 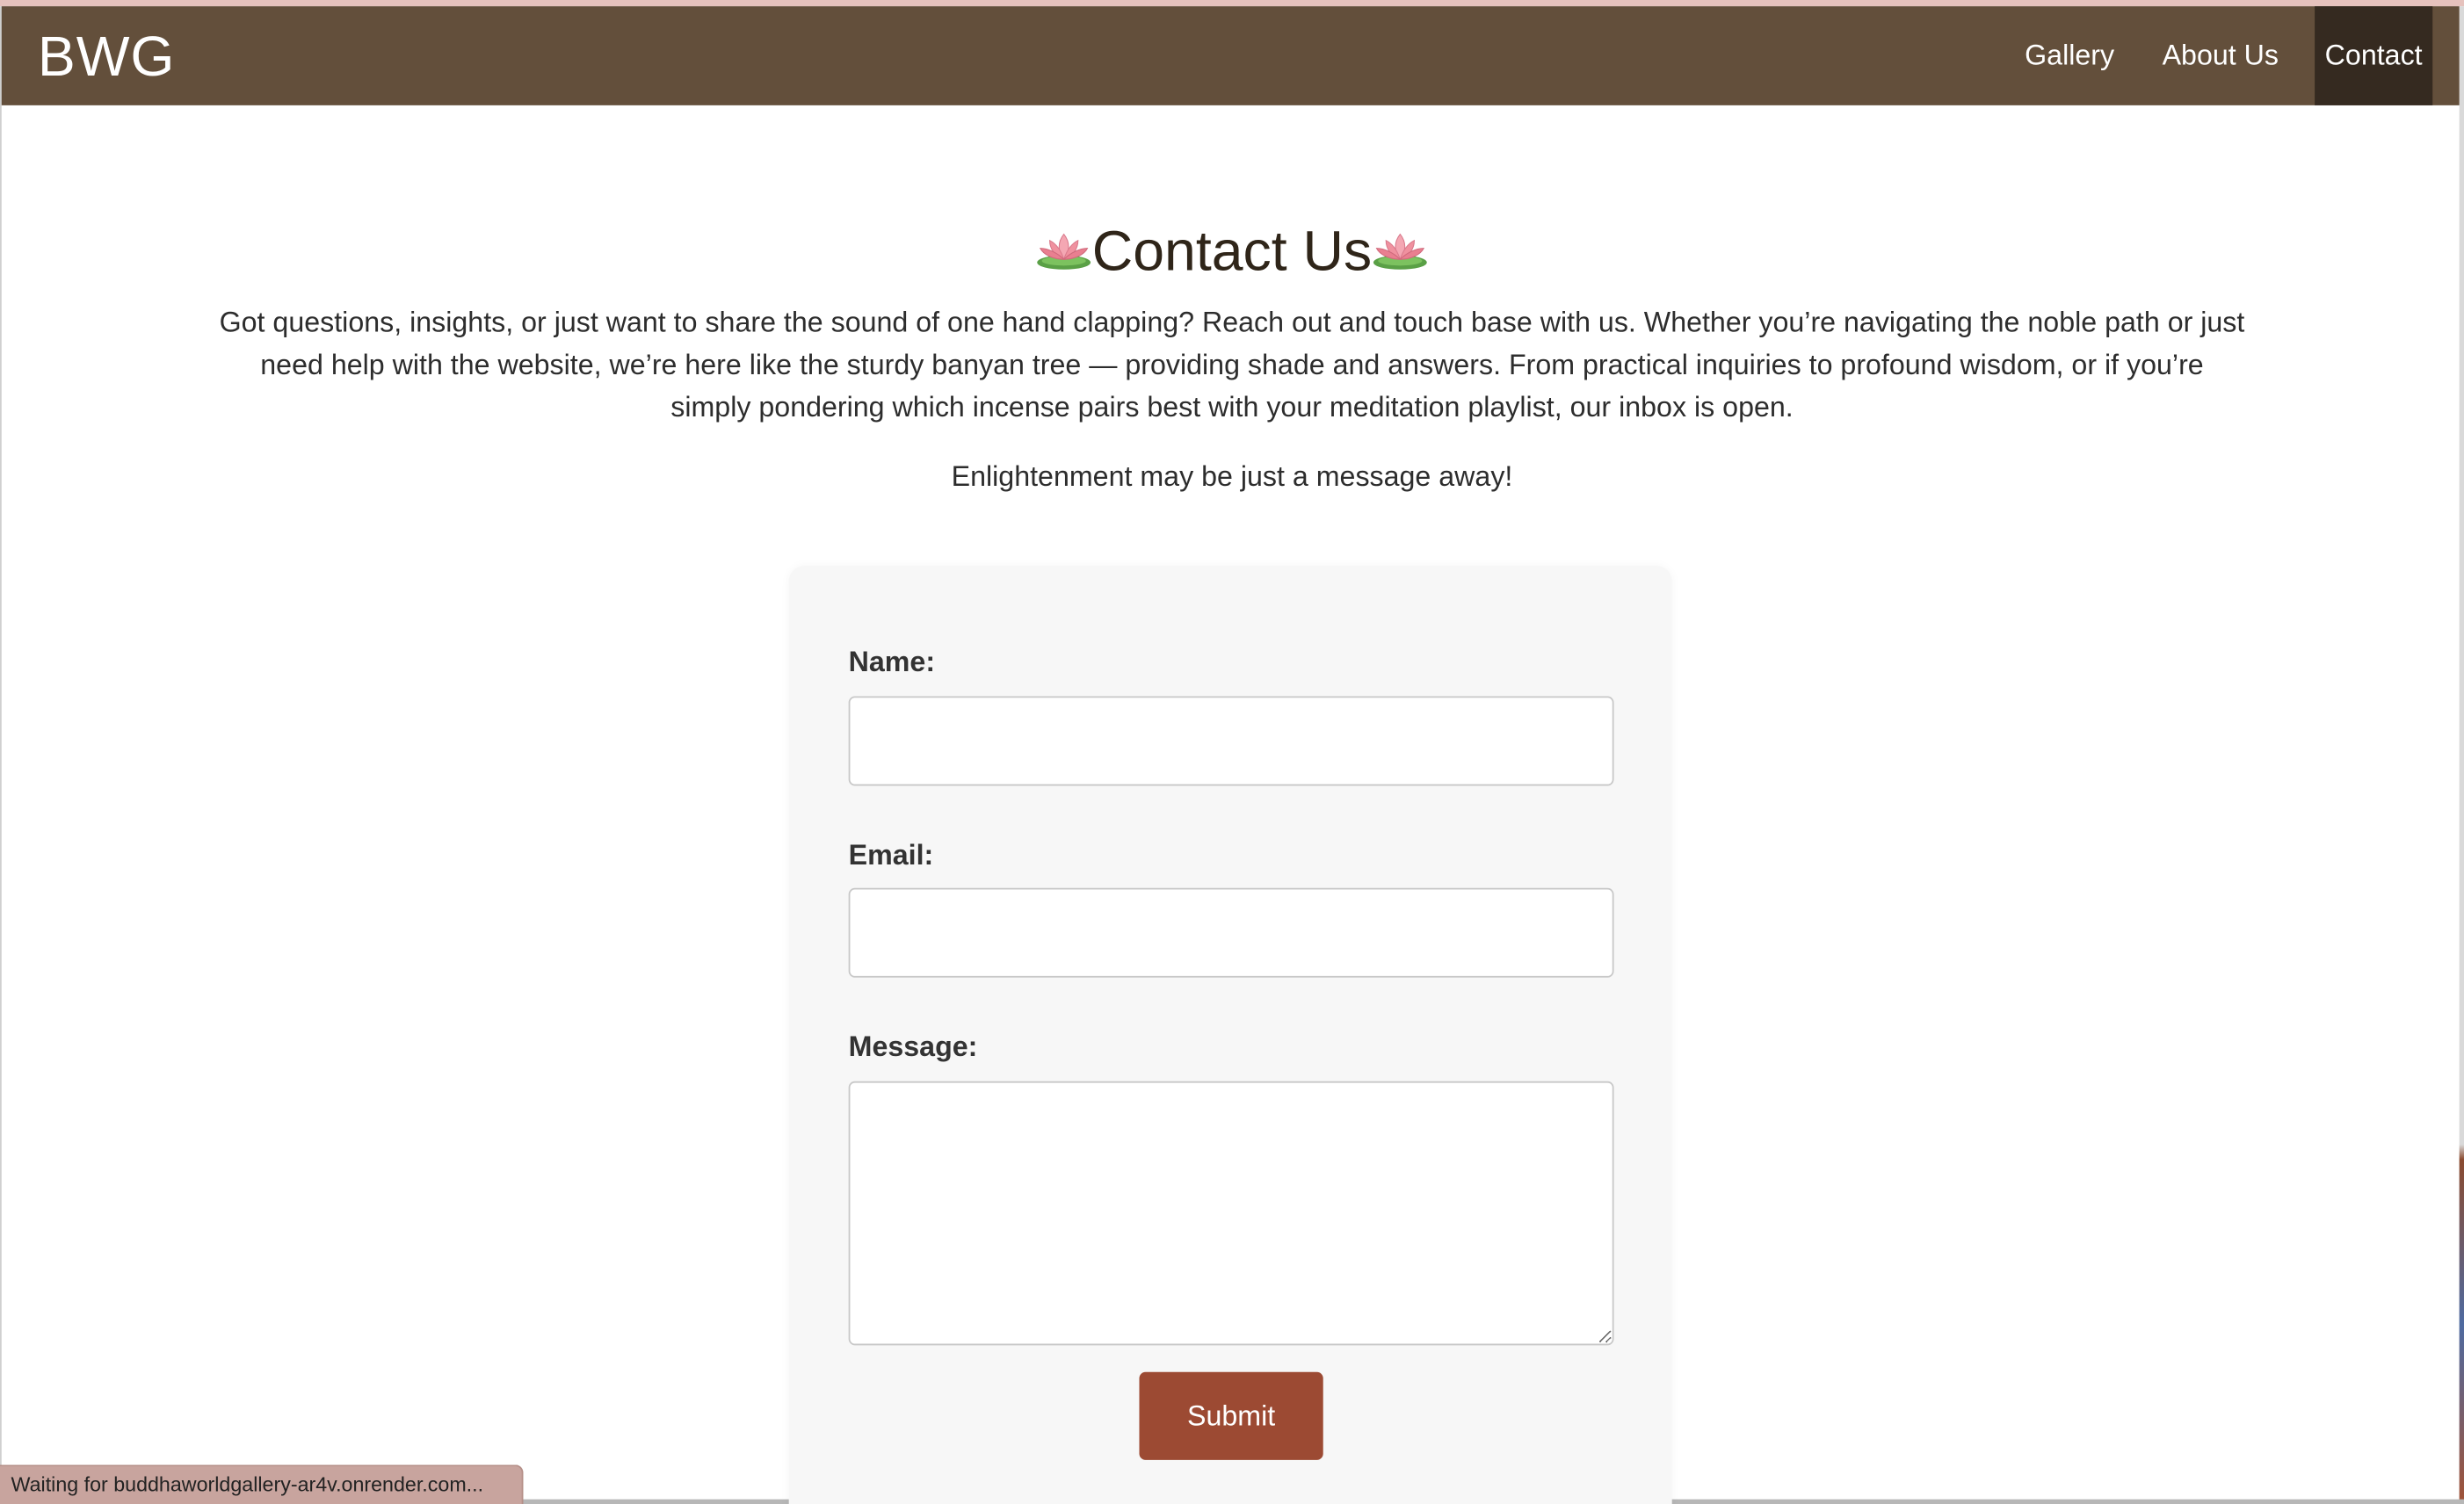 I want to click on page-title: Contact Us, so click(x=1232, y=252).